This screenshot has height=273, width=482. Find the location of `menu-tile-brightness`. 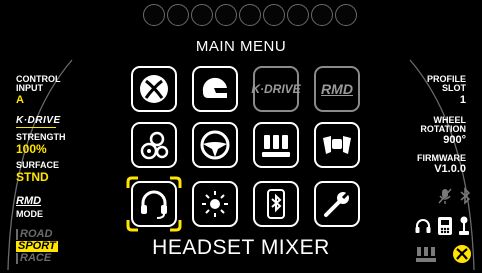

menu-tile-brightness is located at coordinates (215, 204).